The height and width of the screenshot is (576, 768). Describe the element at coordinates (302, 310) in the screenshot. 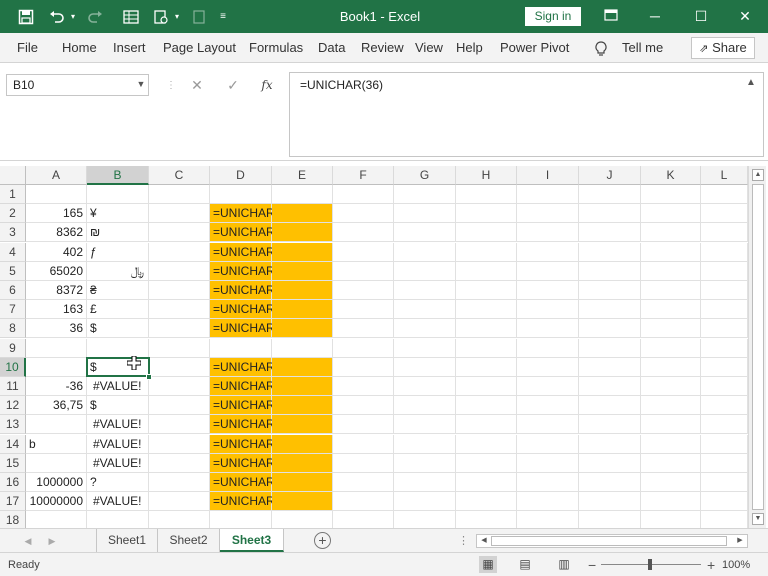

I see `cell-e7` at that location.